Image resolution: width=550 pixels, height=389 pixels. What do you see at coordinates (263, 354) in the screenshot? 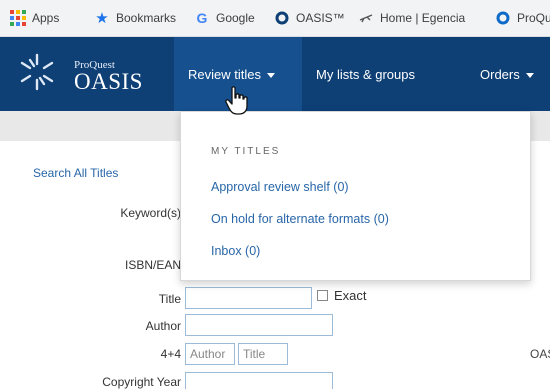
I see `four-four-title-input` at bounding box center [263, 354].